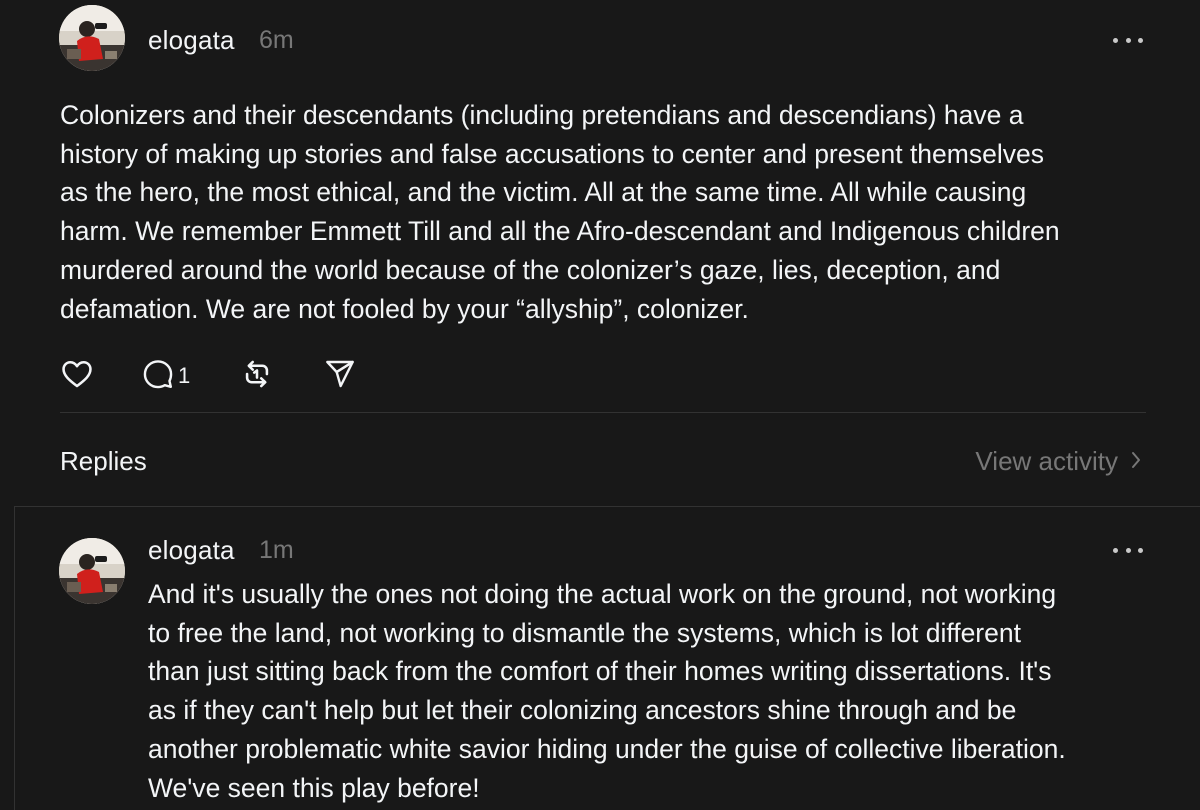 The image size is (1200, 810). I want to click on like-button, so click(77, 376).